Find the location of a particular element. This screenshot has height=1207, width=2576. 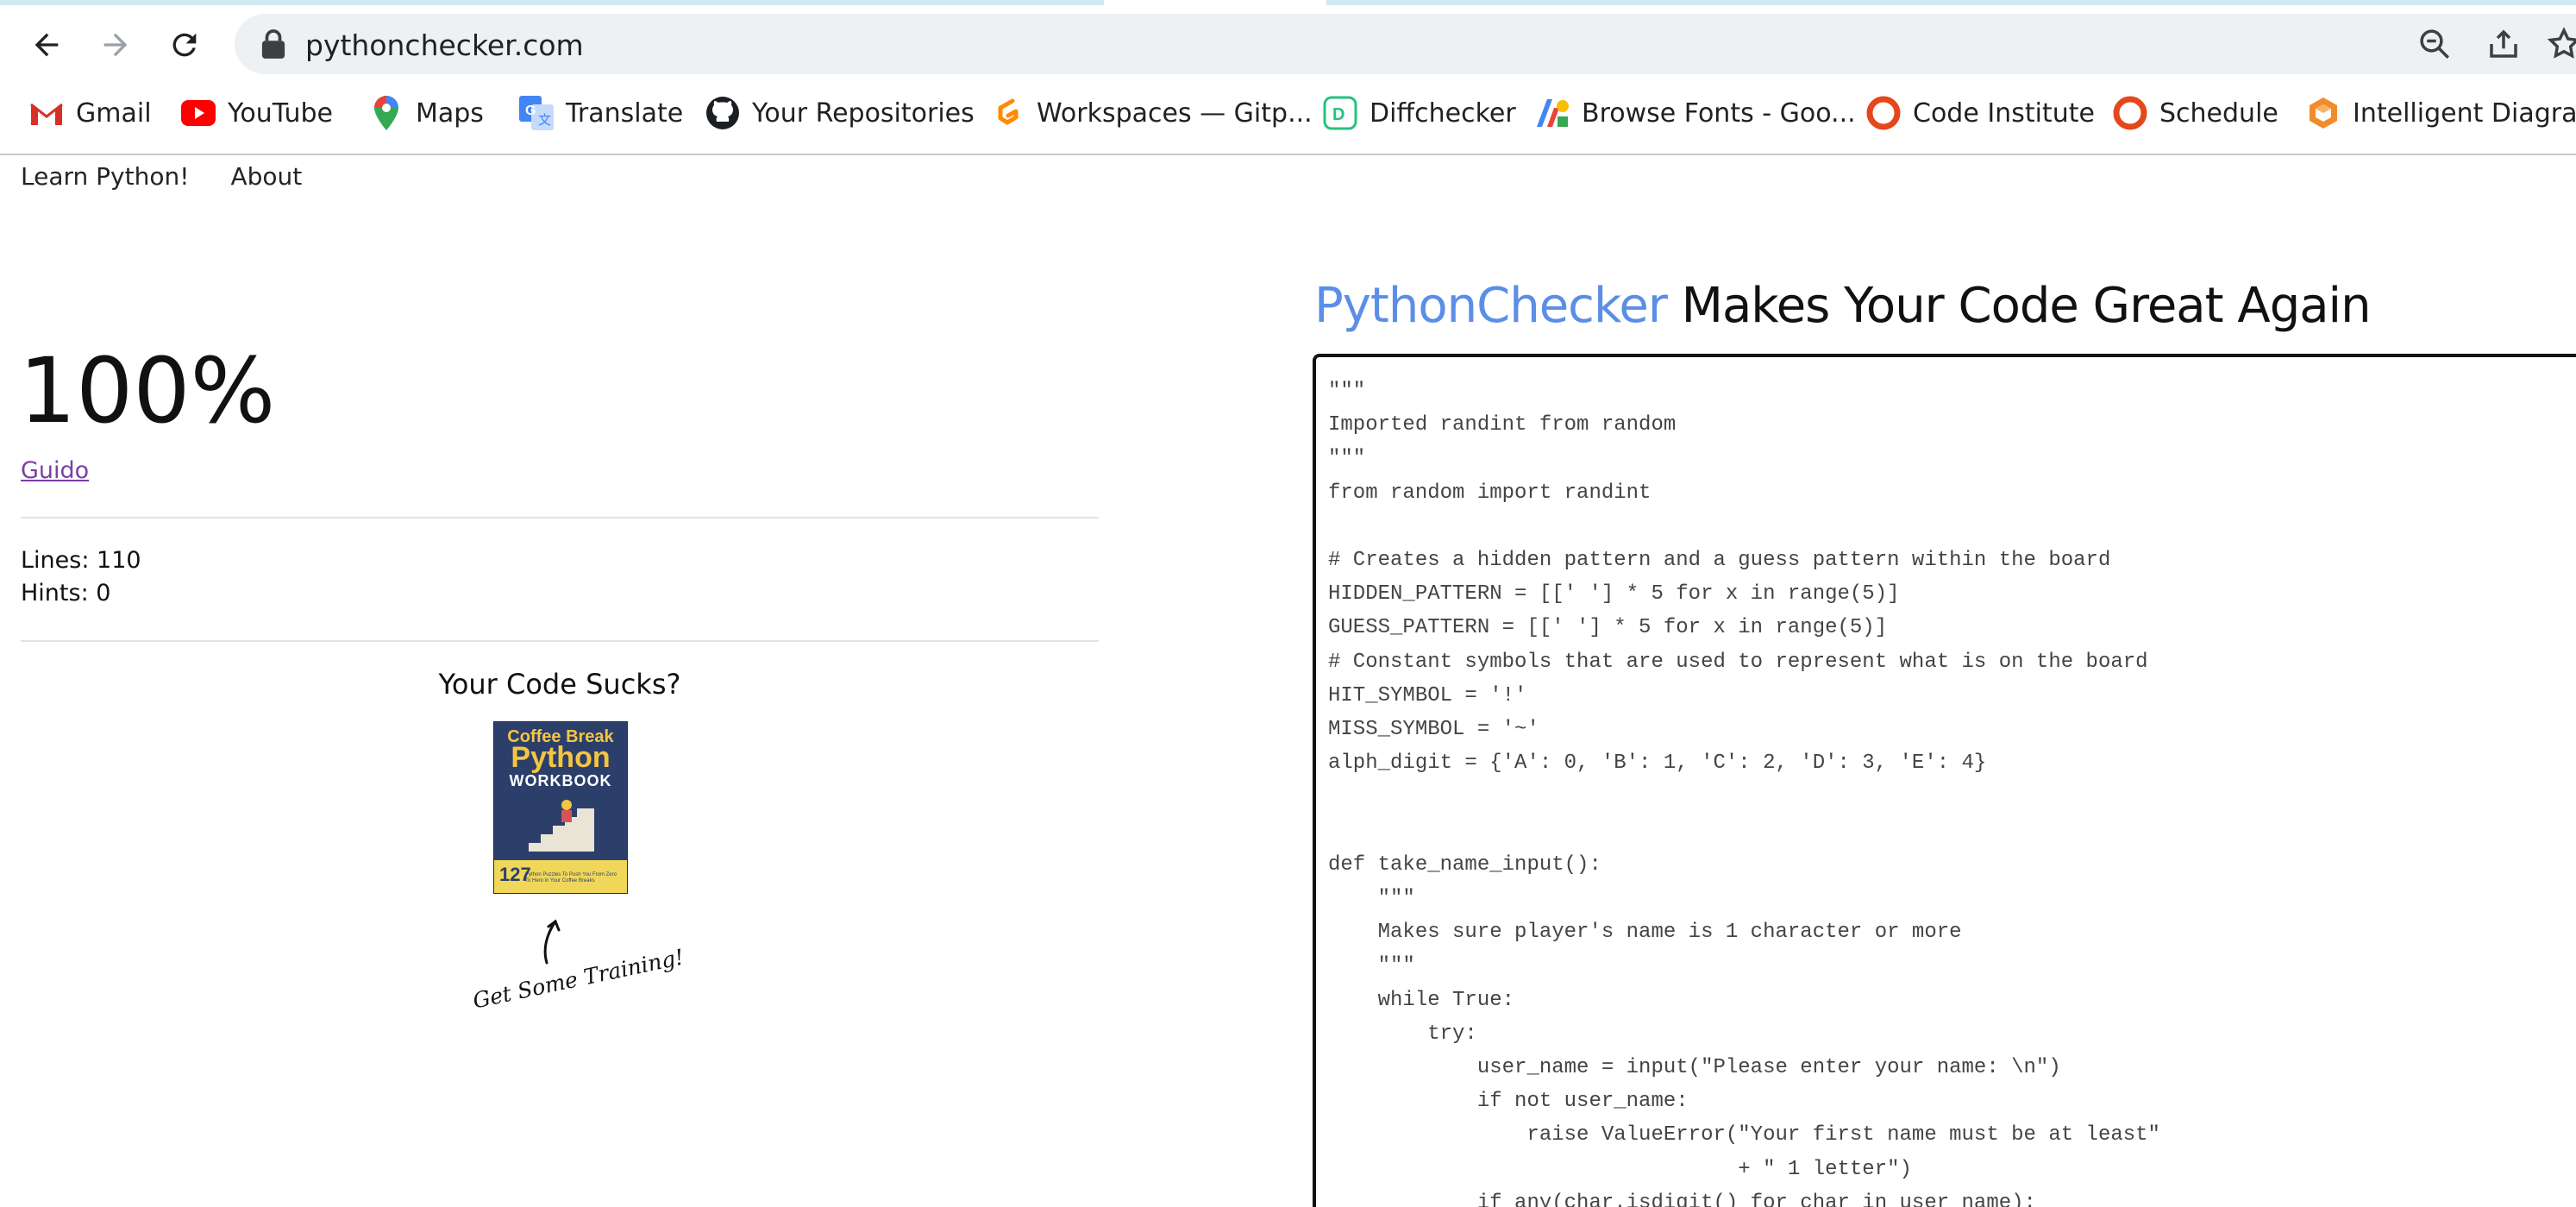

score-percentage: 100% is located at coordinates (147, 390).